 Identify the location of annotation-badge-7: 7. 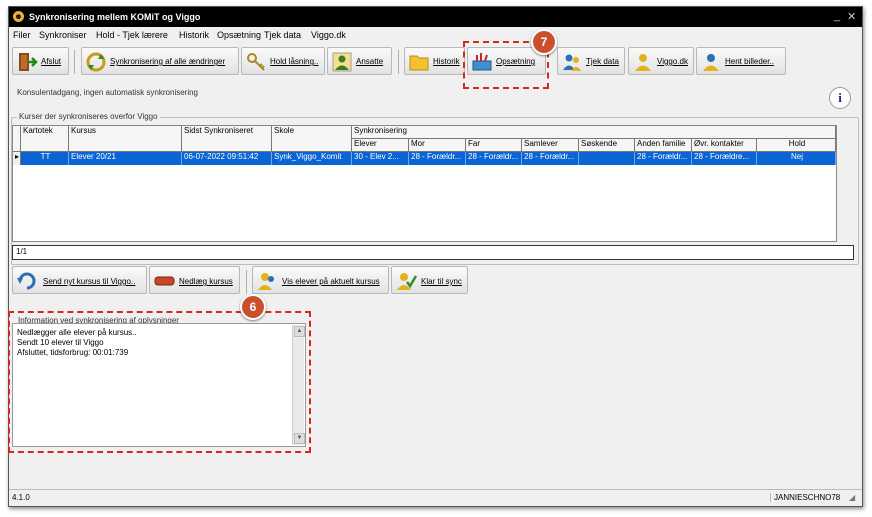
(544, 42).